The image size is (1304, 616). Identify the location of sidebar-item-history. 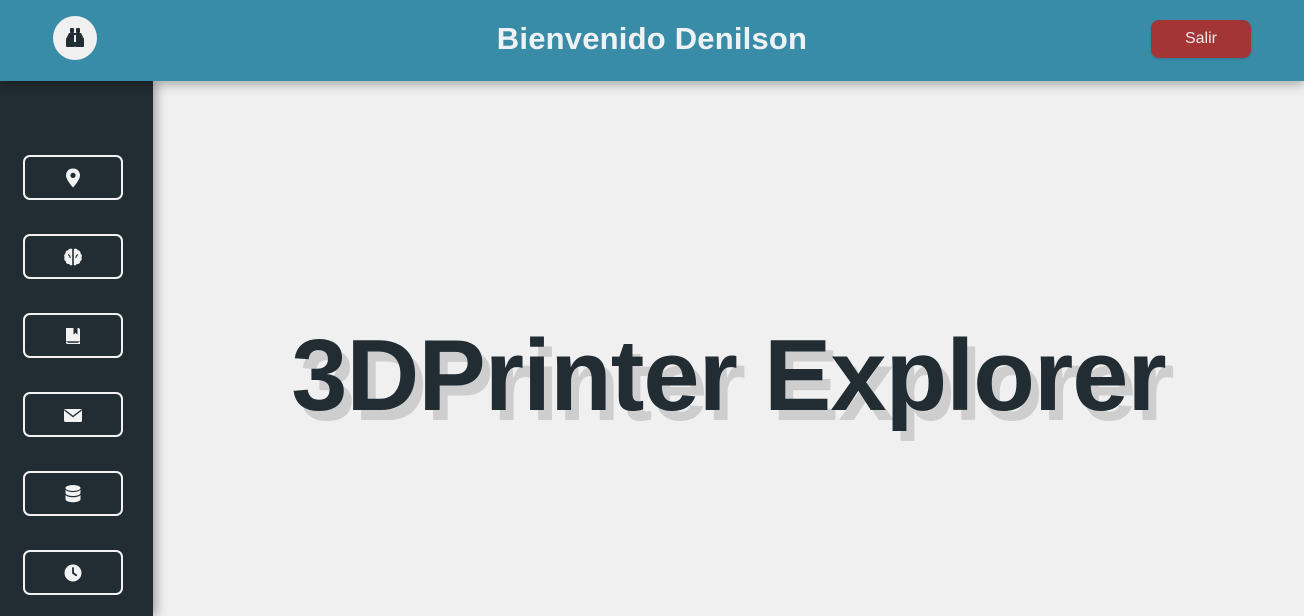
(73, 572).